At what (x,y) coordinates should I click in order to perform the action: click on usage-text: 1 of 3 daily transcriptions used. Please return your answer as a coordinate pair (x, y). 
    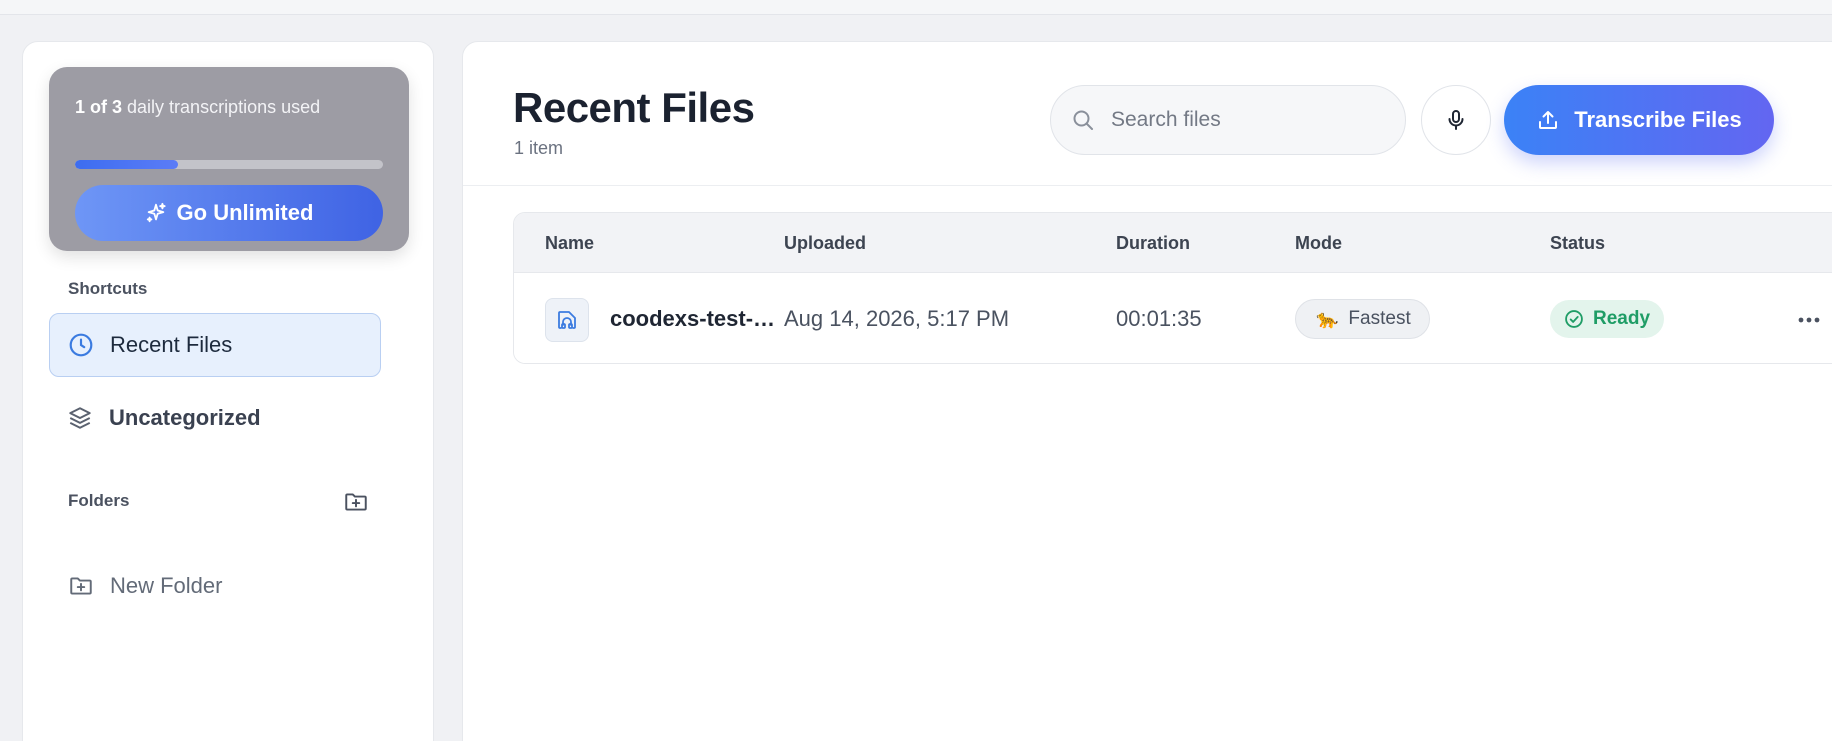
    Looking at the image, I should click on (197, 107).